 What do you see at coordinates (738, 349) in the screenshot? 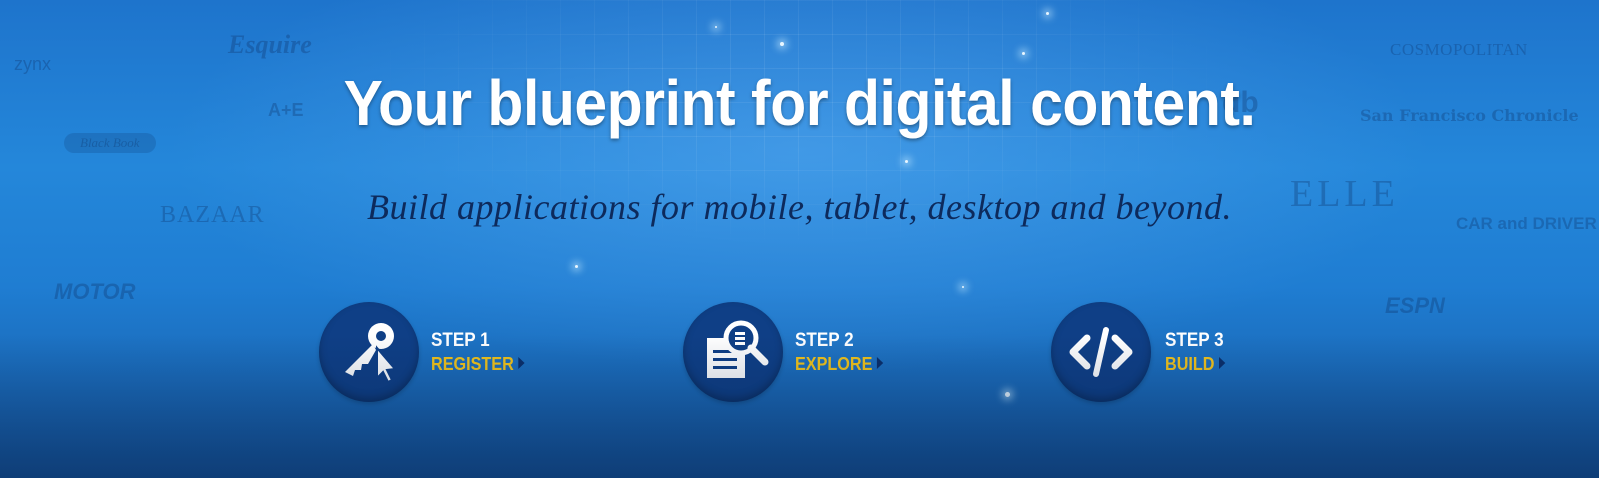
I see `document-magnifier-icon` at bounding box center [738, 349].